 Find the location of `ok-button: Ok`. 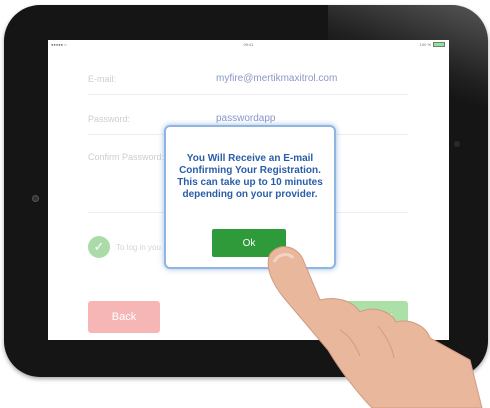

ok-button: Ok is located at coordinates (249, 243).